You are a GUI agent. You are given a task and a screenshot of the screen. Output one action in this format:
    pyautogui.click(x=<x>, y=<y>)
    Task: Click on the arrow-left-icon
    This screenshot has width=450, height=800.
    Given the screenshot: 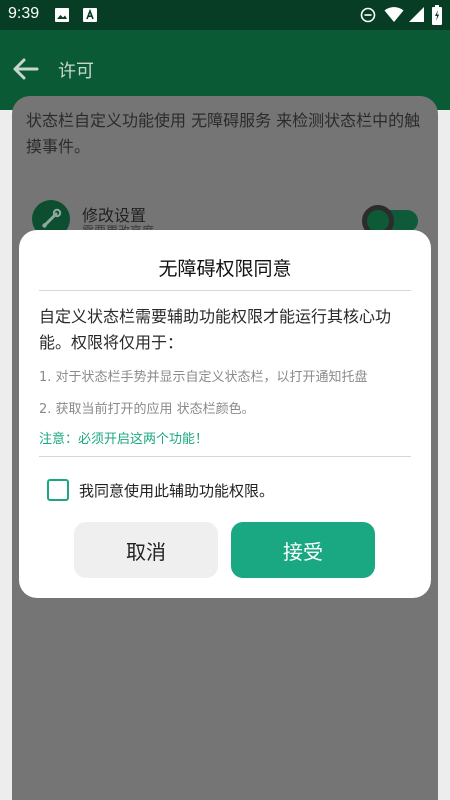 What is the action you would take?
    pyautogui.click(x=25, y=69)
    